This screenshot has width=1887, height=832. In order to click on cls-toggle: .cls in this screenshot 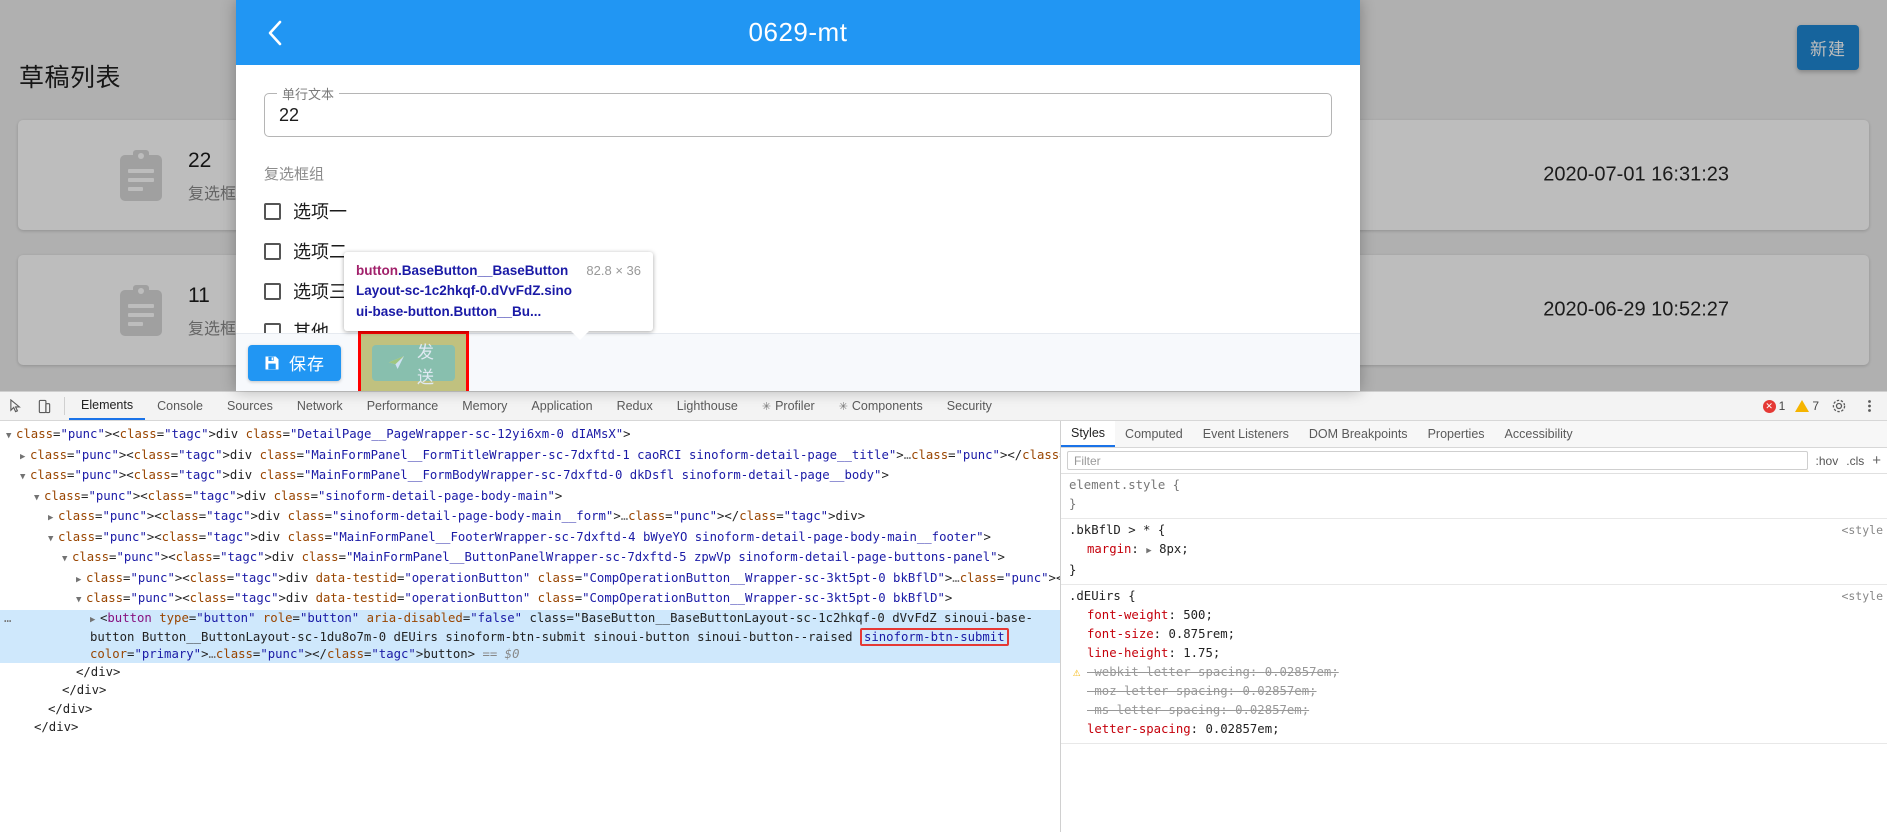, I will do `click(1855, 461)`.